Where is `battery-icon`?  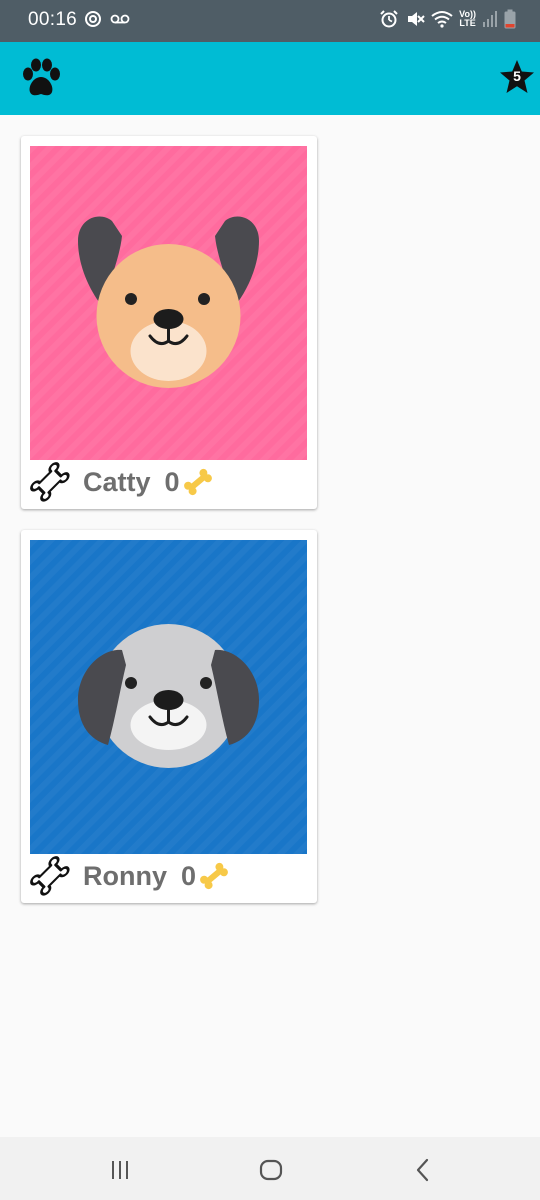 battery-icon is located at coordinates (510, 19).